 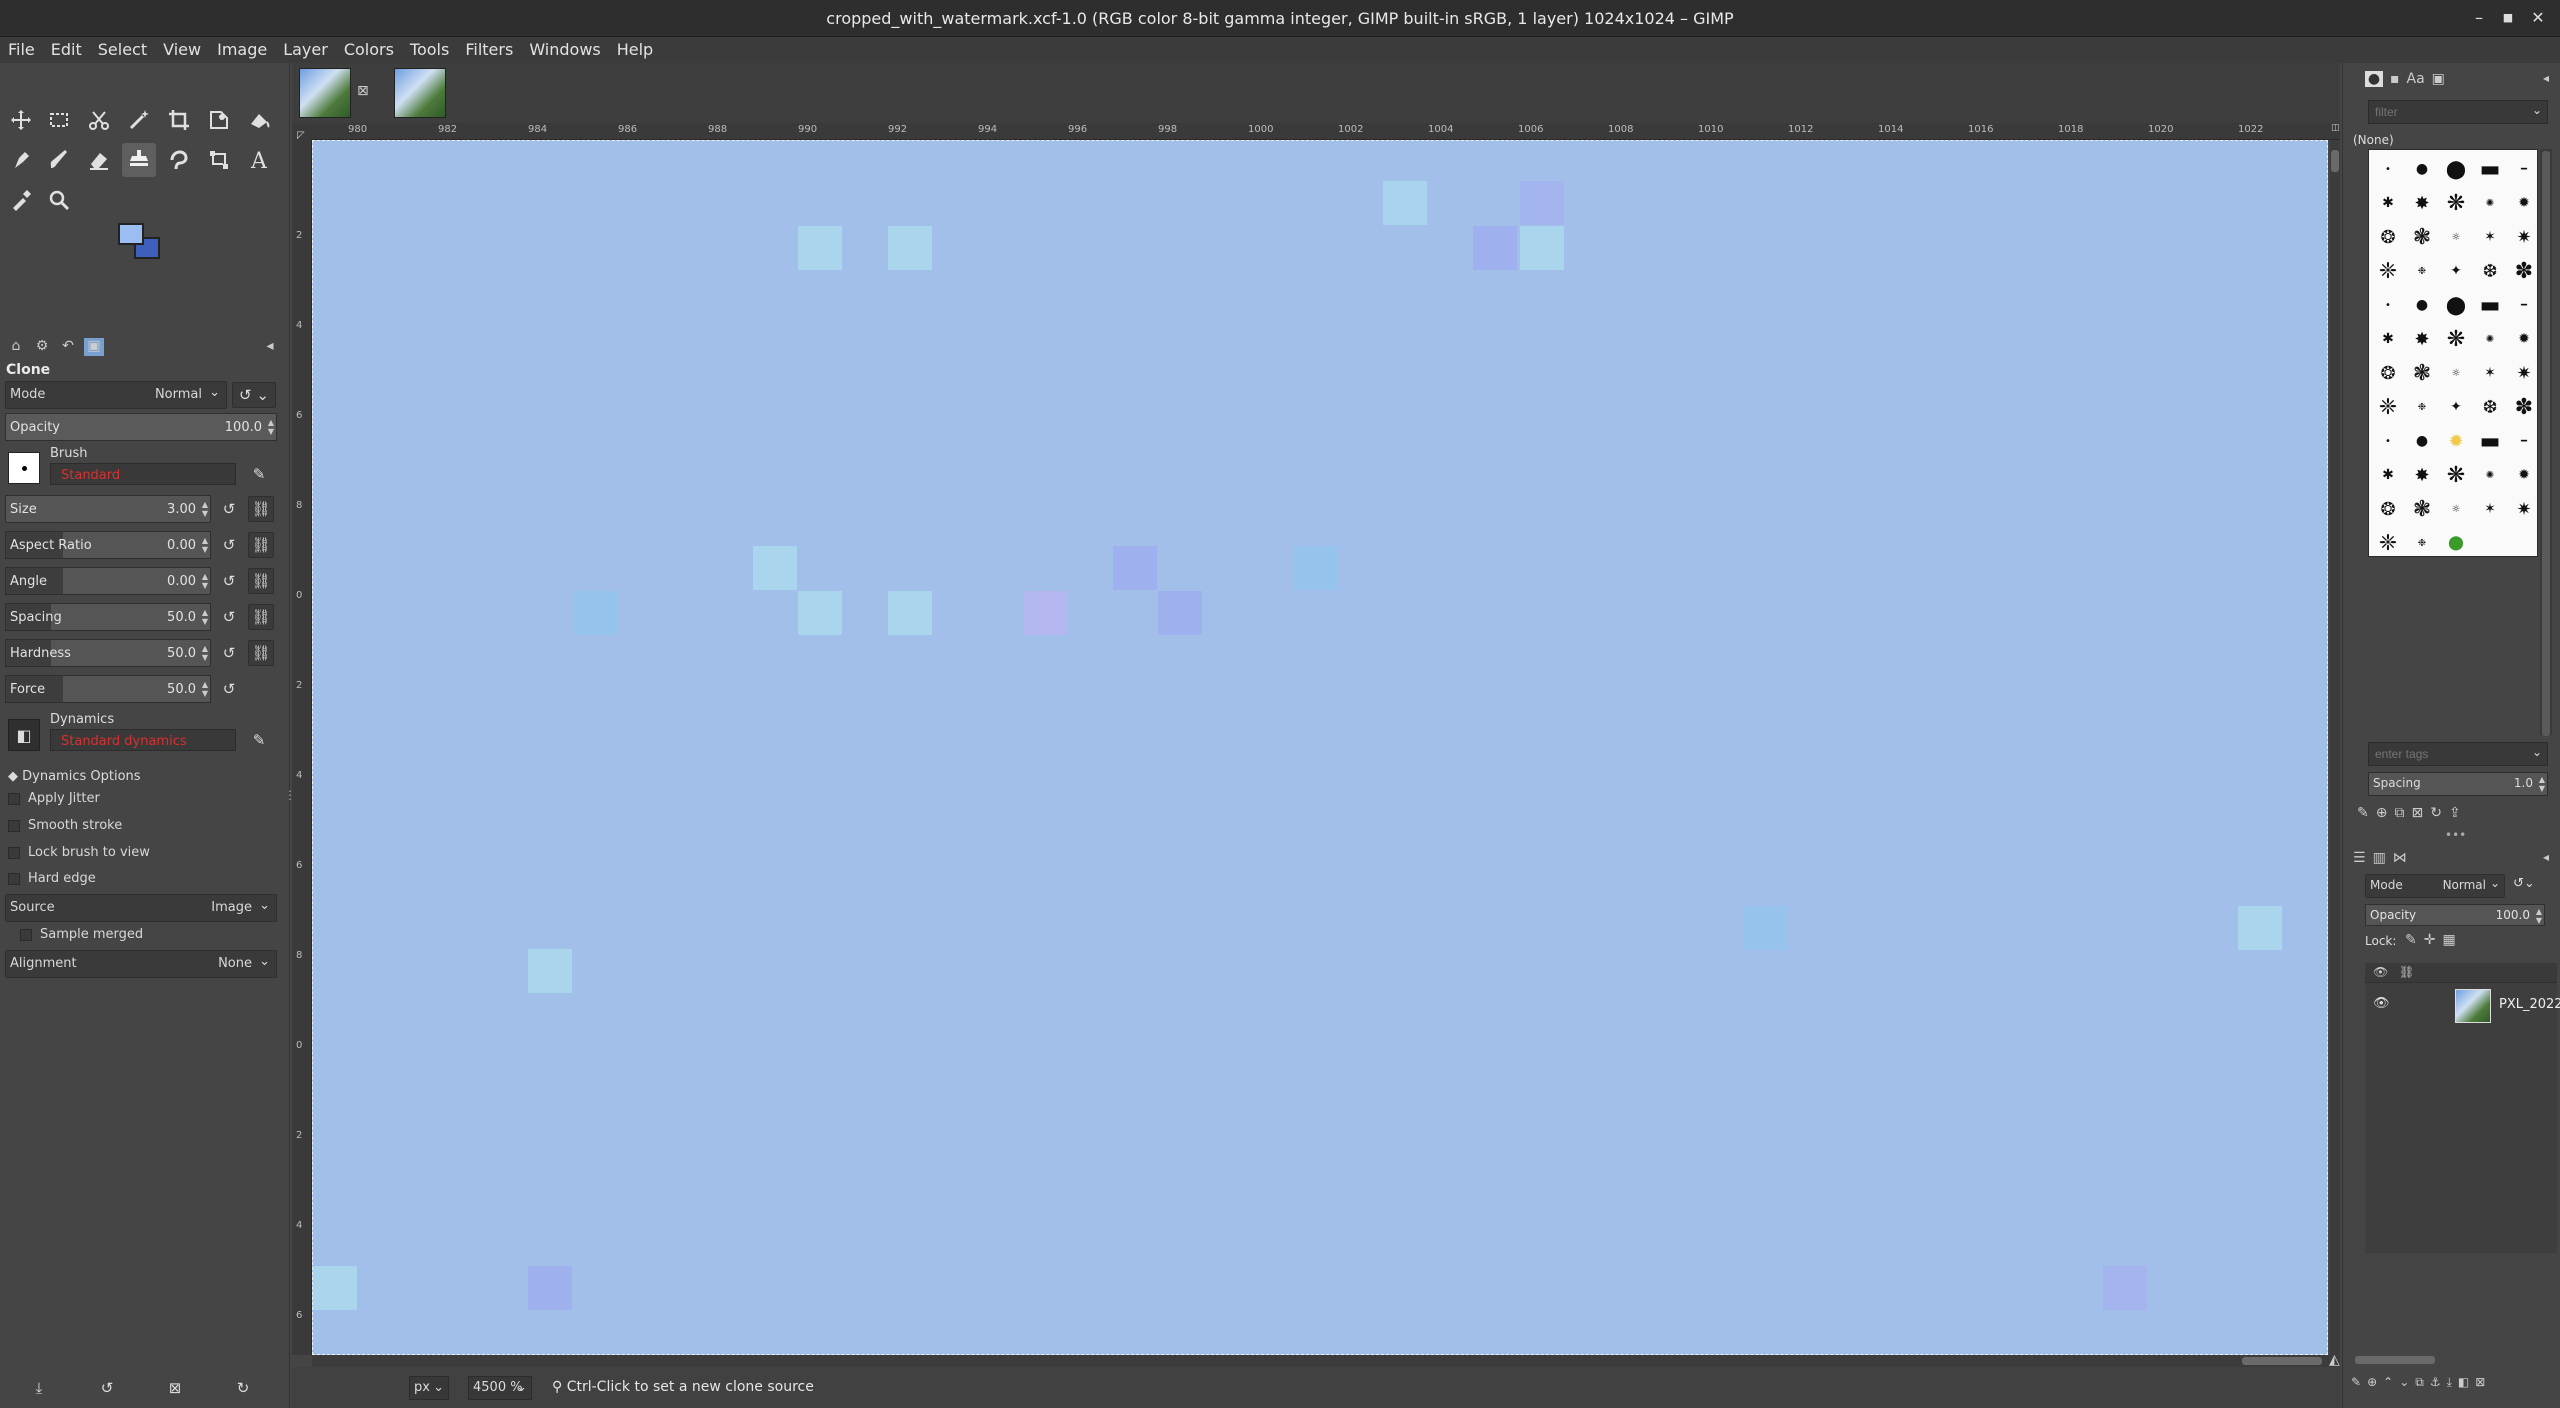 I want to click on apply-jitter-checkbox, so click(x=14, y=799).